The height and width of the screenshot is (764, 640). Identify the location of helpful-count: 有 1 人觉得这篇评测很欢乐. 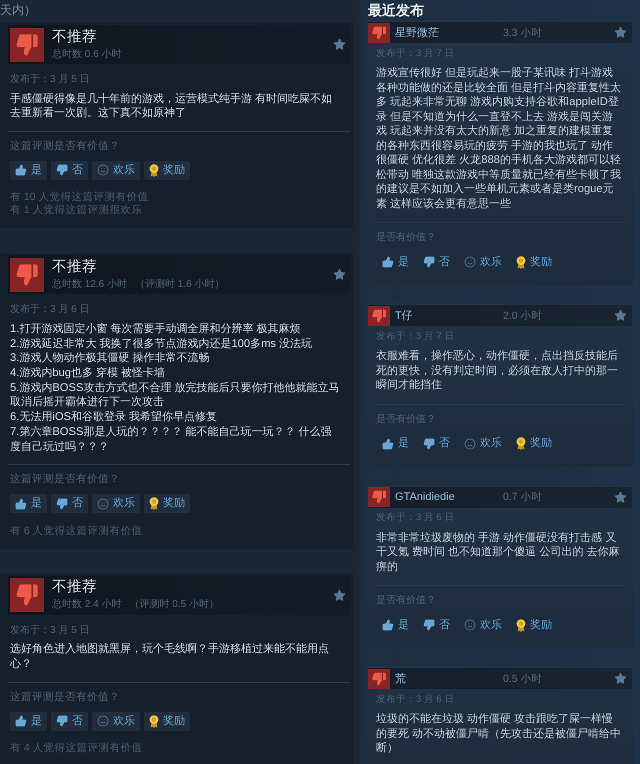
(76, 211).